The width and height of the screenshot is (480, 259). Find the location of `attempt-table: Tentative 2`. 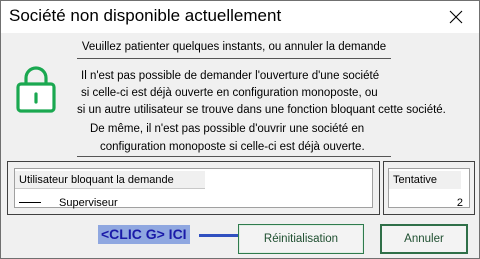

attempt-table: Tentative 2 is located at coordinates (429, 188).